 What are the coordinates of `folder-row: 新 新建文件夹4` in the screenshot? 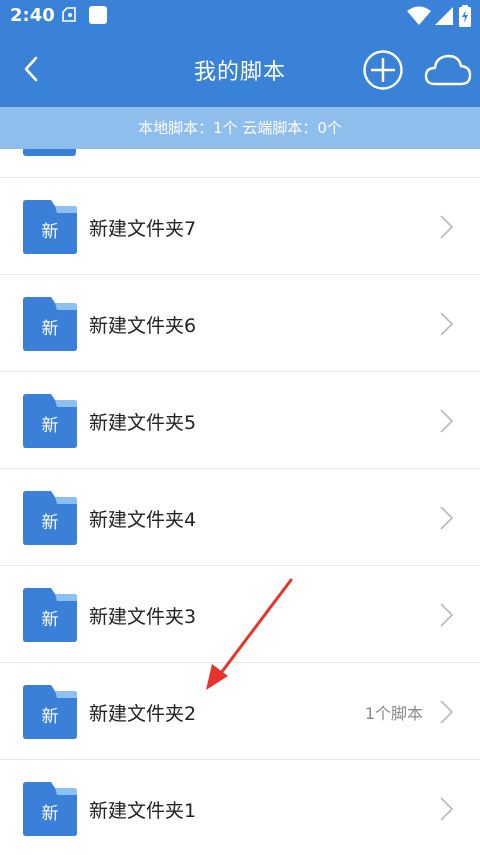 It's located at (240, 517).